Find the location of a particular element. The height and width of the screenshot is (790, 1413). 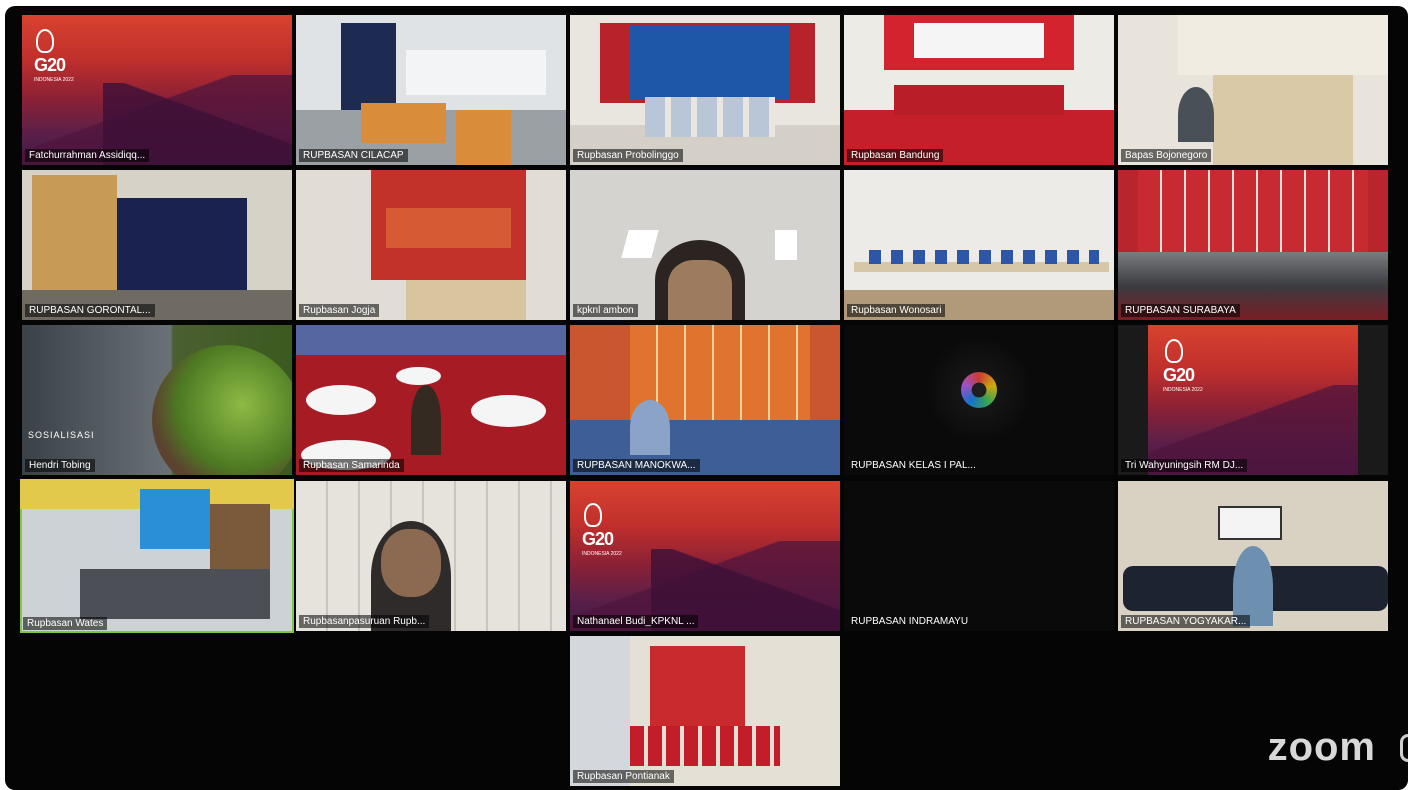

participant-name: Rupbasan Samarinda is located at coordinates (351, 465).